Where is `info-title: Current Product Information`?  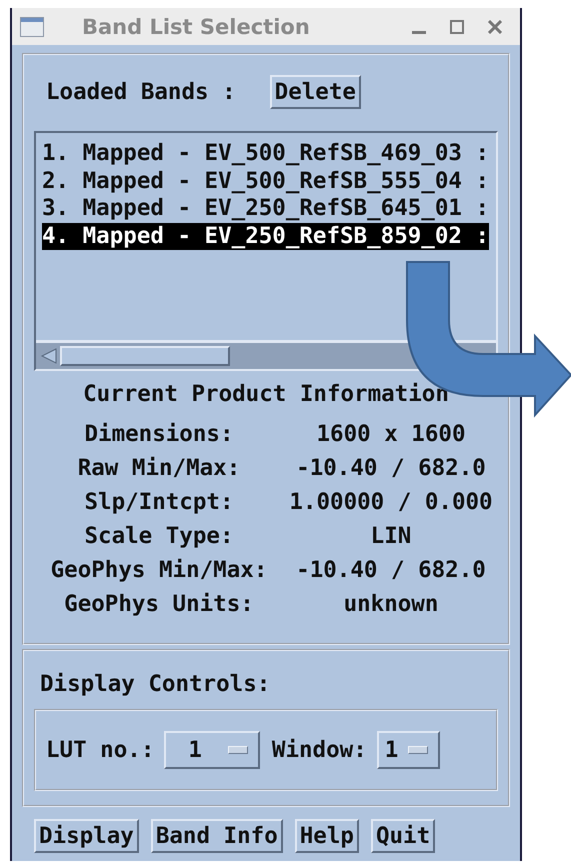 info-title: Current Product Information is located at coordinates (266, 394).